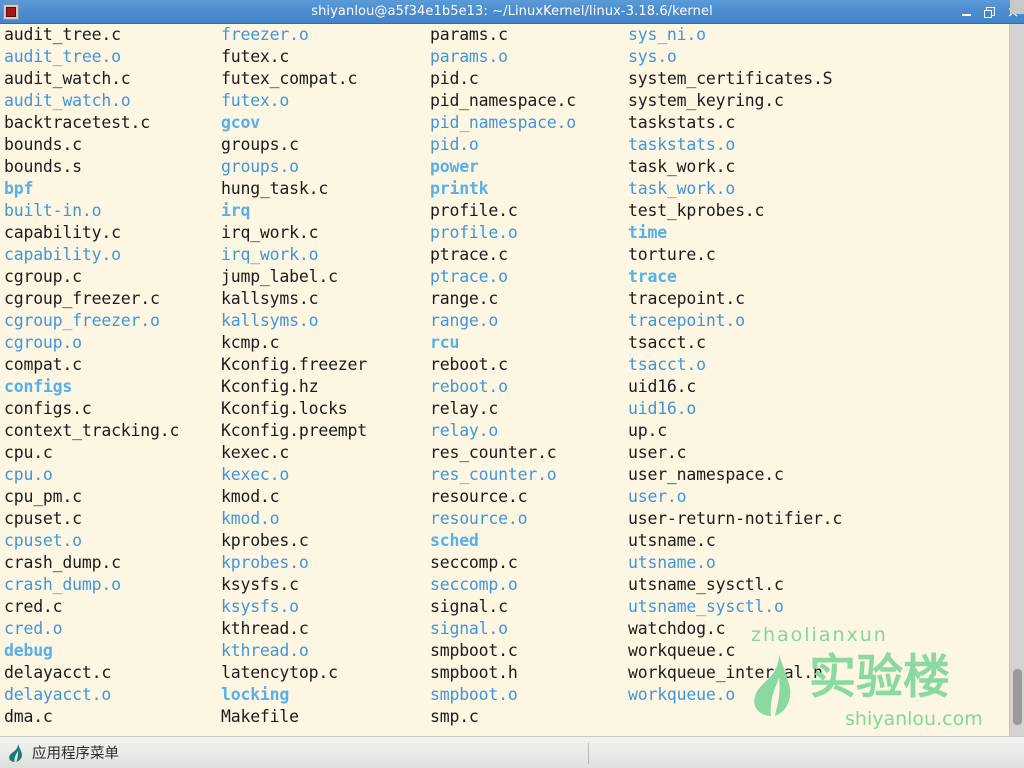  Describe the element at coordinates (504, 189) in the screenshot. I see `file-listing-row: bpf hung_task.c printk task_work.o` at that location.